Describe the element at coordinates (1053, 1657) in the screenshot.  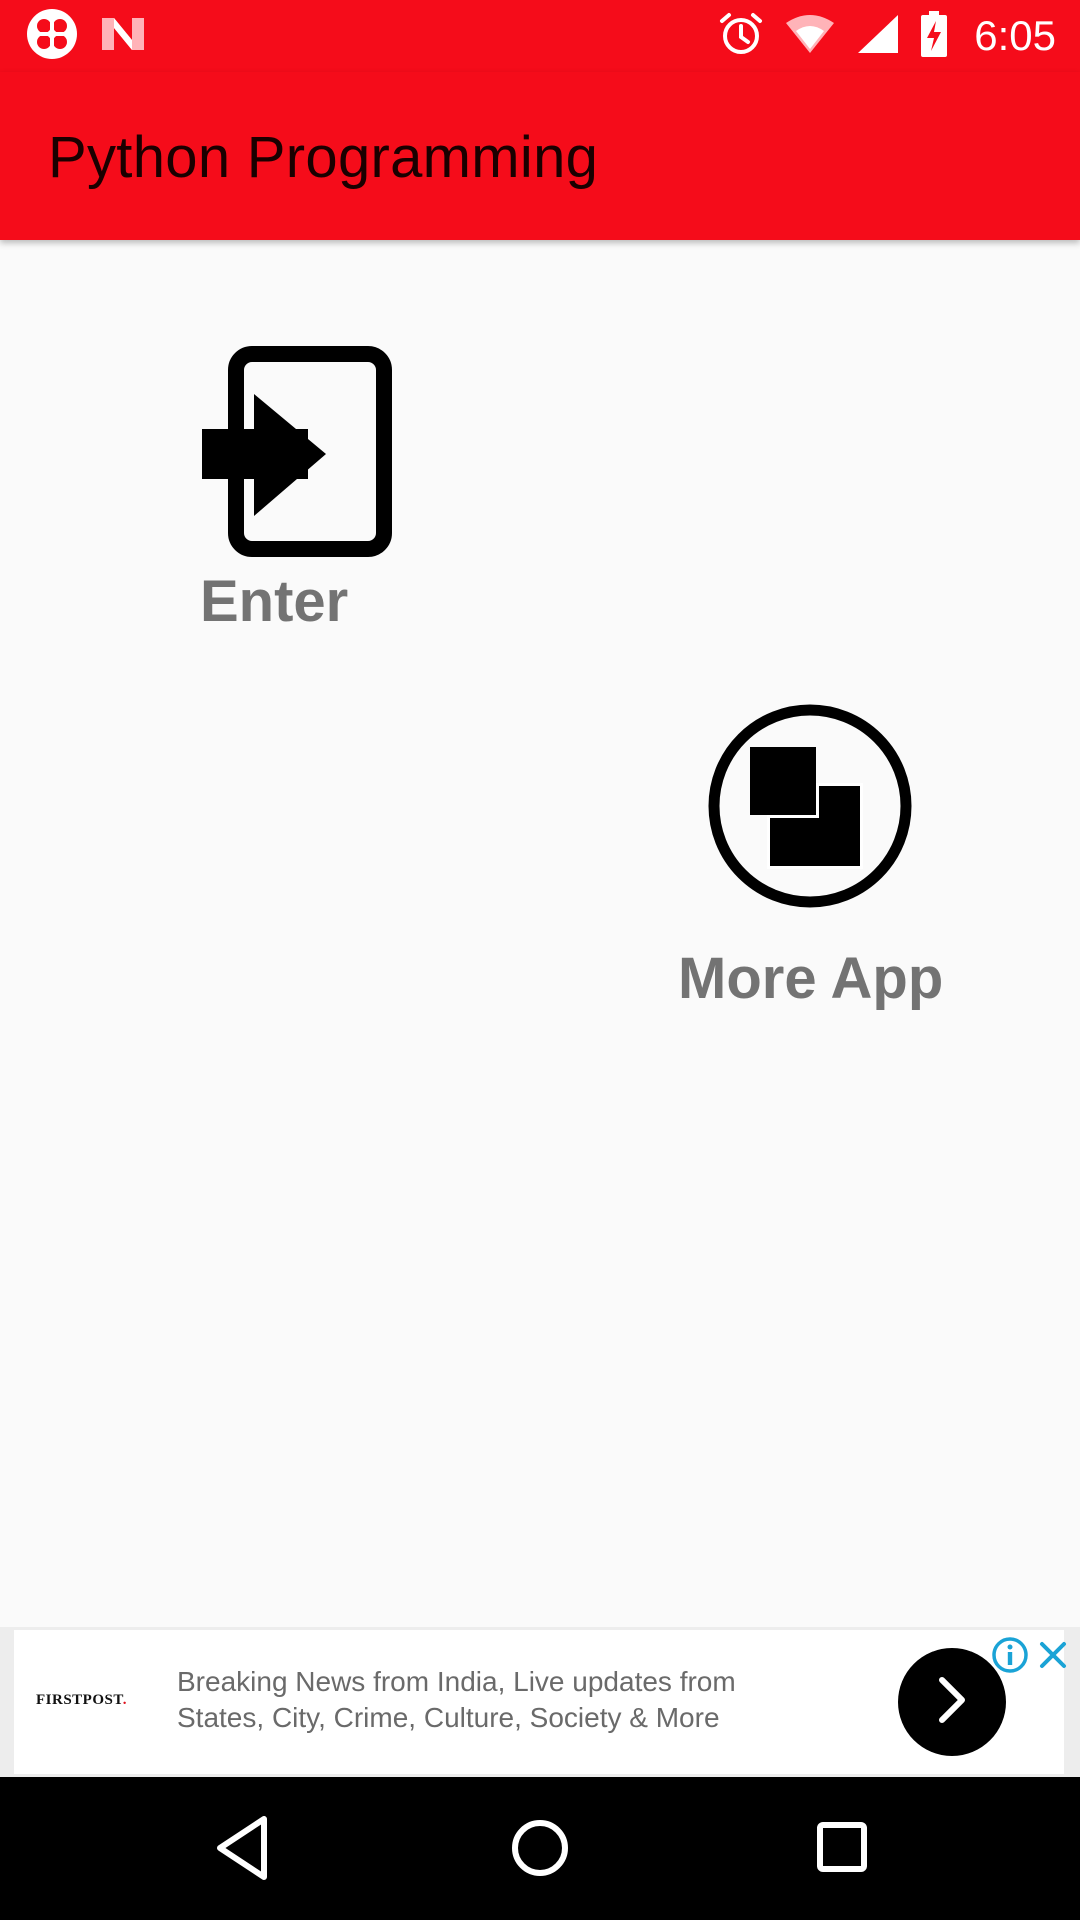
I see `close-icon` at that location.